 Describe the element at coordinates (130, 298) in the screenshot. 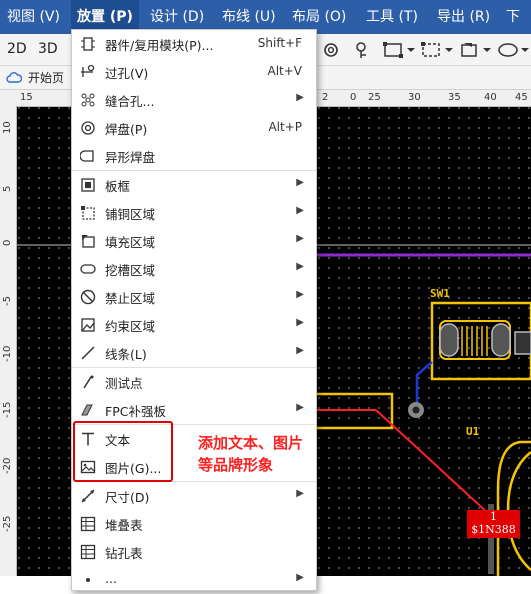

I see `menu-item-label: 禁止区域` at that location.